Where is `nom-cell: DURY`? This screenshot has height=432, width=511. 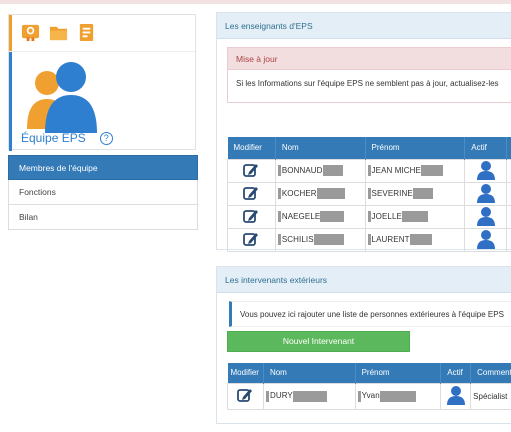 nom-cell: DURY is located at coordinates (309, 396).